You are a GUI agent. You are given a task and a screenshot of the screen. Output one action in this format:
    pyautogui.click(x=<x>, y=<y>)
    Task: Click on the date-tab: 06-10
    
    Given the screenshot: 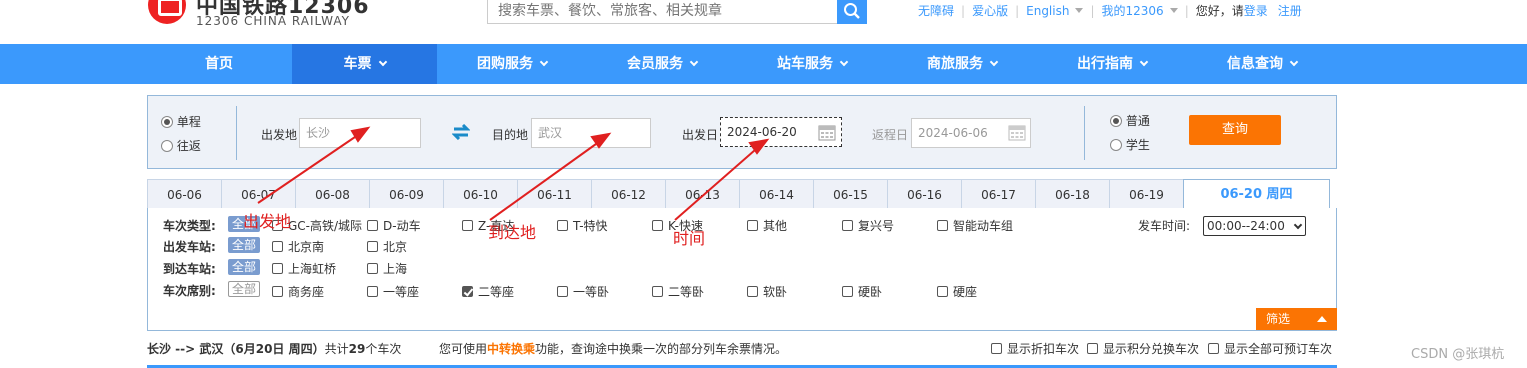 What is the action you would take?
    pyautogui.click(x=480, y=194)
    